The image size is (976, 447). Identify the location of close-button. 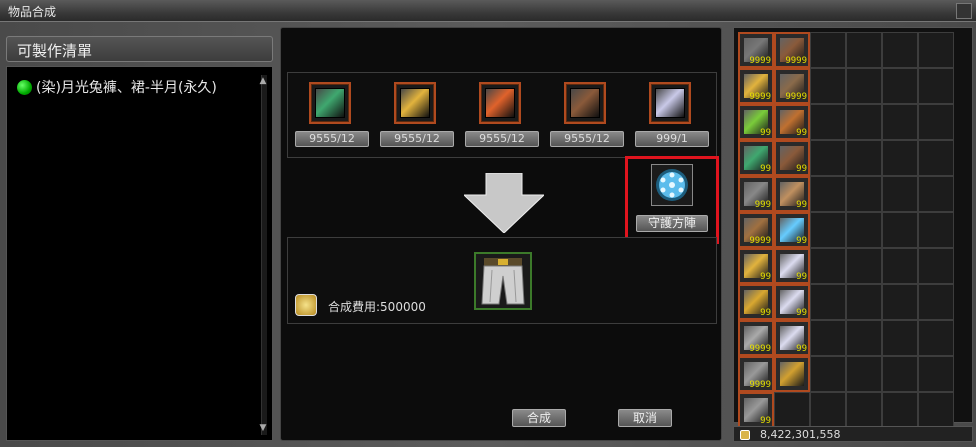
(964, 11).